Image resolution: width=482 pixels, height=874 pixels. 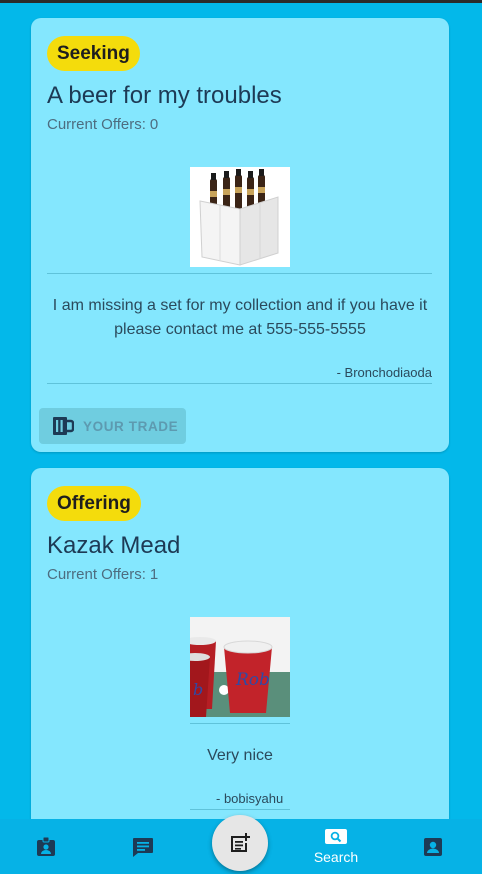 I want to click on offers-count: Current Offers: 0, so click(x=102, y=124).